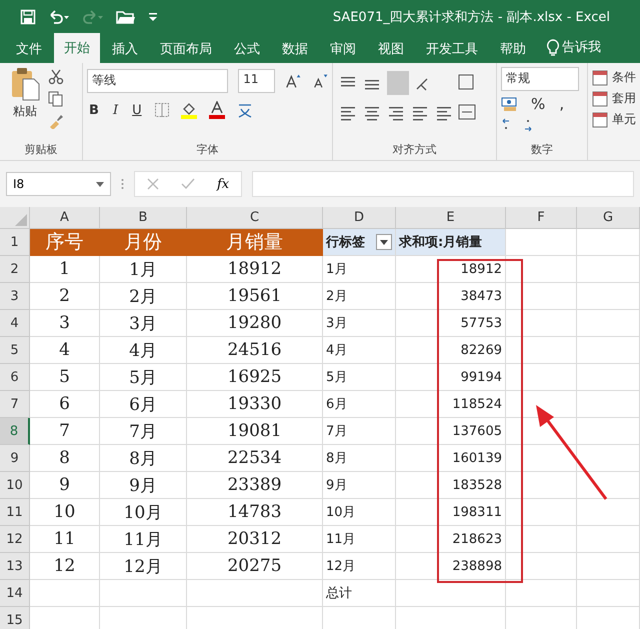  Describe the element at coordinates (257, 81) in the screenshot. I see `font-size-dropdown: 11` at that location.